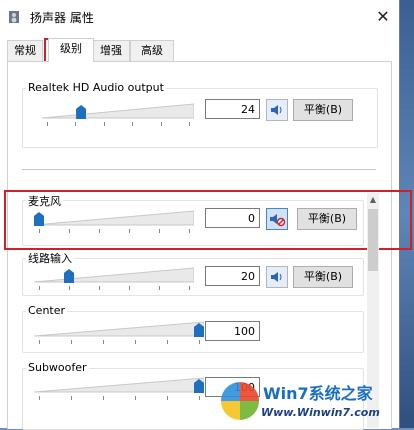  What do you see at coordinates (47, 310) in the screenshot?
I see `center-label: Center` at bounding box center [47, 310].